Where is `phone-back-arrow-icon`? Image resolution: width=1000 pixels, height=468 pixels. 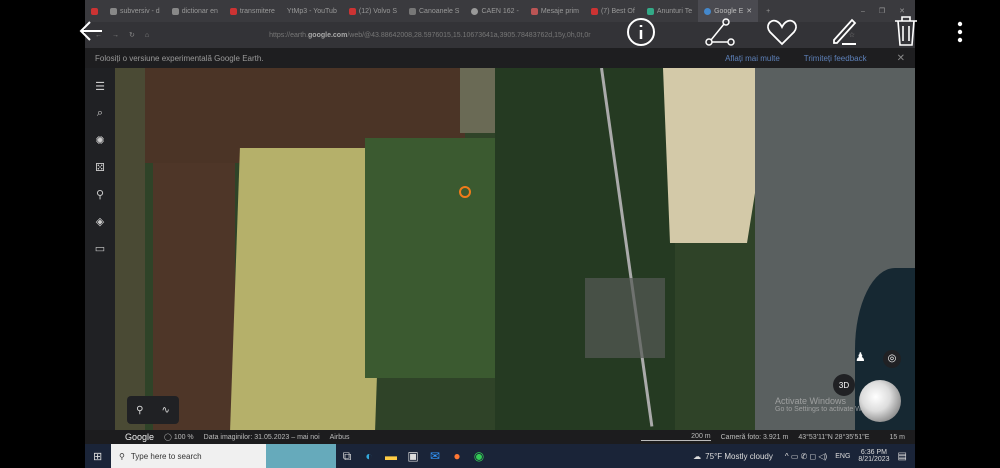 phone-back-arrow-icon is located at coordinates (91, 31).